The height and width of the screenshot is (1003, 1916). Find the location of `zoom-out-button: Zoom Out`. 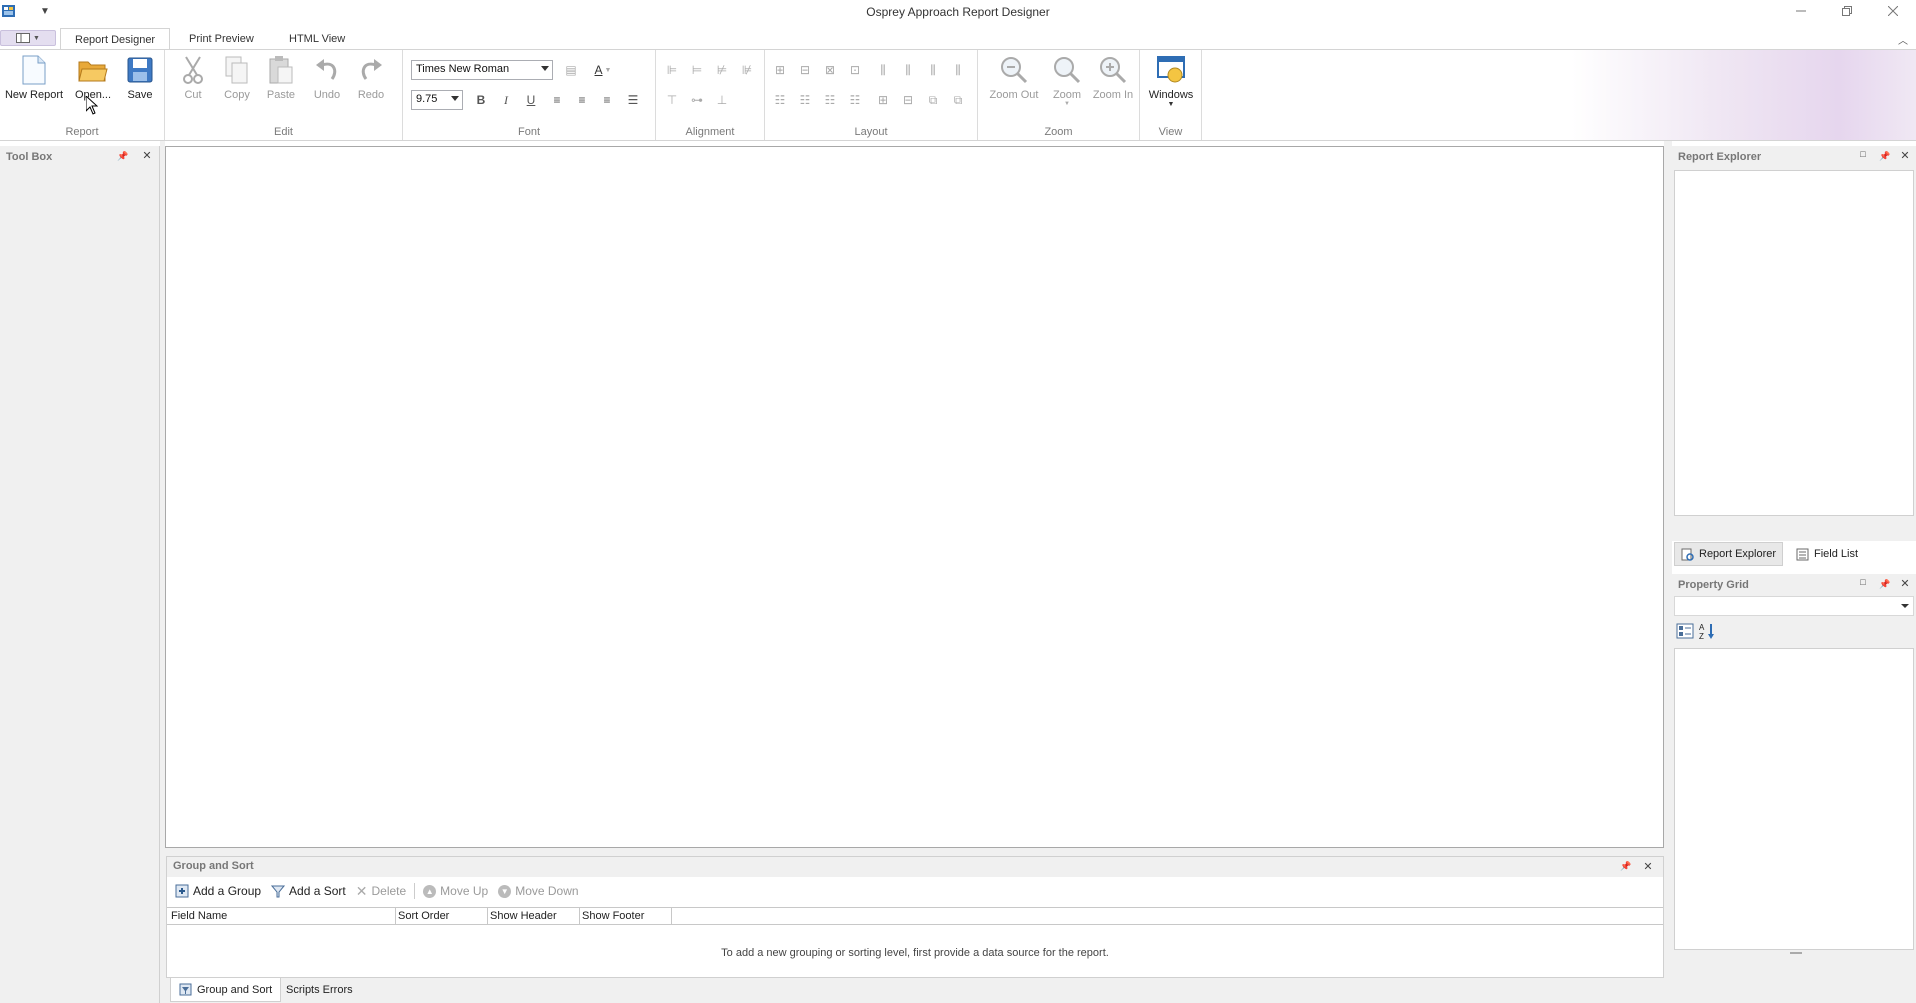

zoom-out-button: Zoom Out is located at coordinates (1014, 82).